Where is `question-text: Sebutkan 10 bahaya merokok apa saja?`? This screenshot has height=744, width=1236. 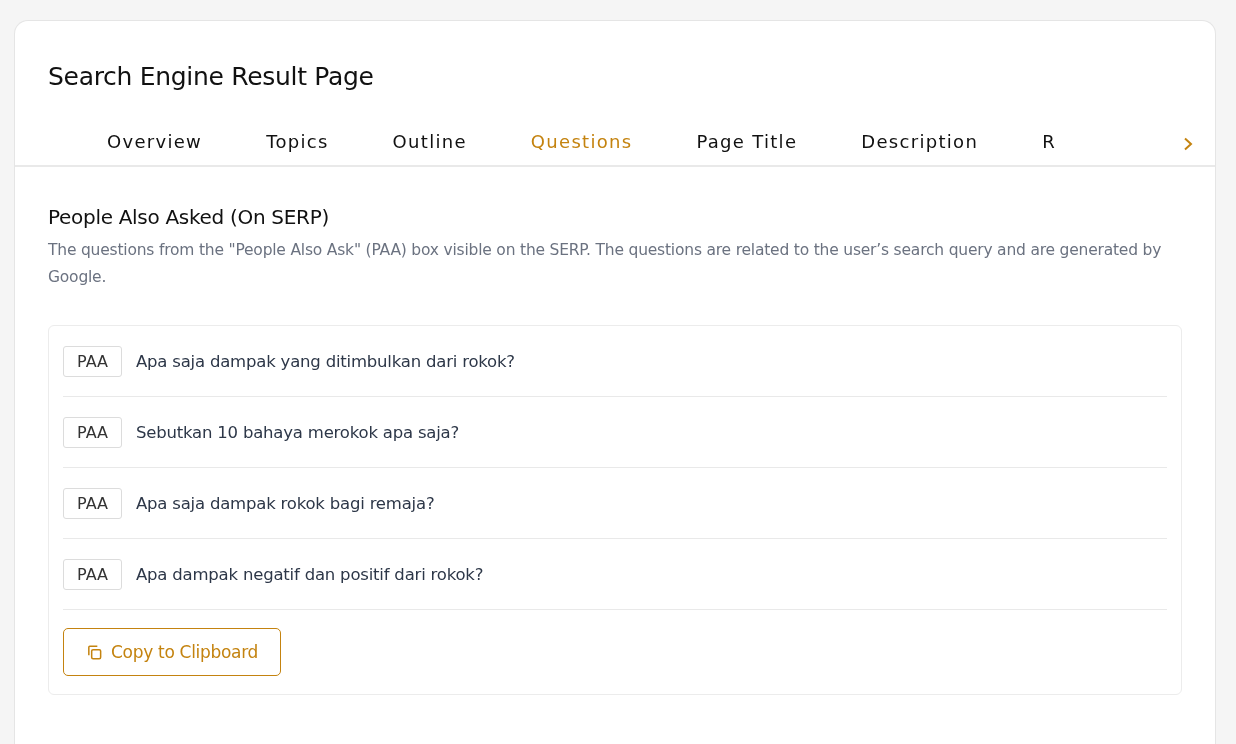
question-text: Sebutkan 10 bahaya merokok apa saja? is located at coordinates (297, 432).